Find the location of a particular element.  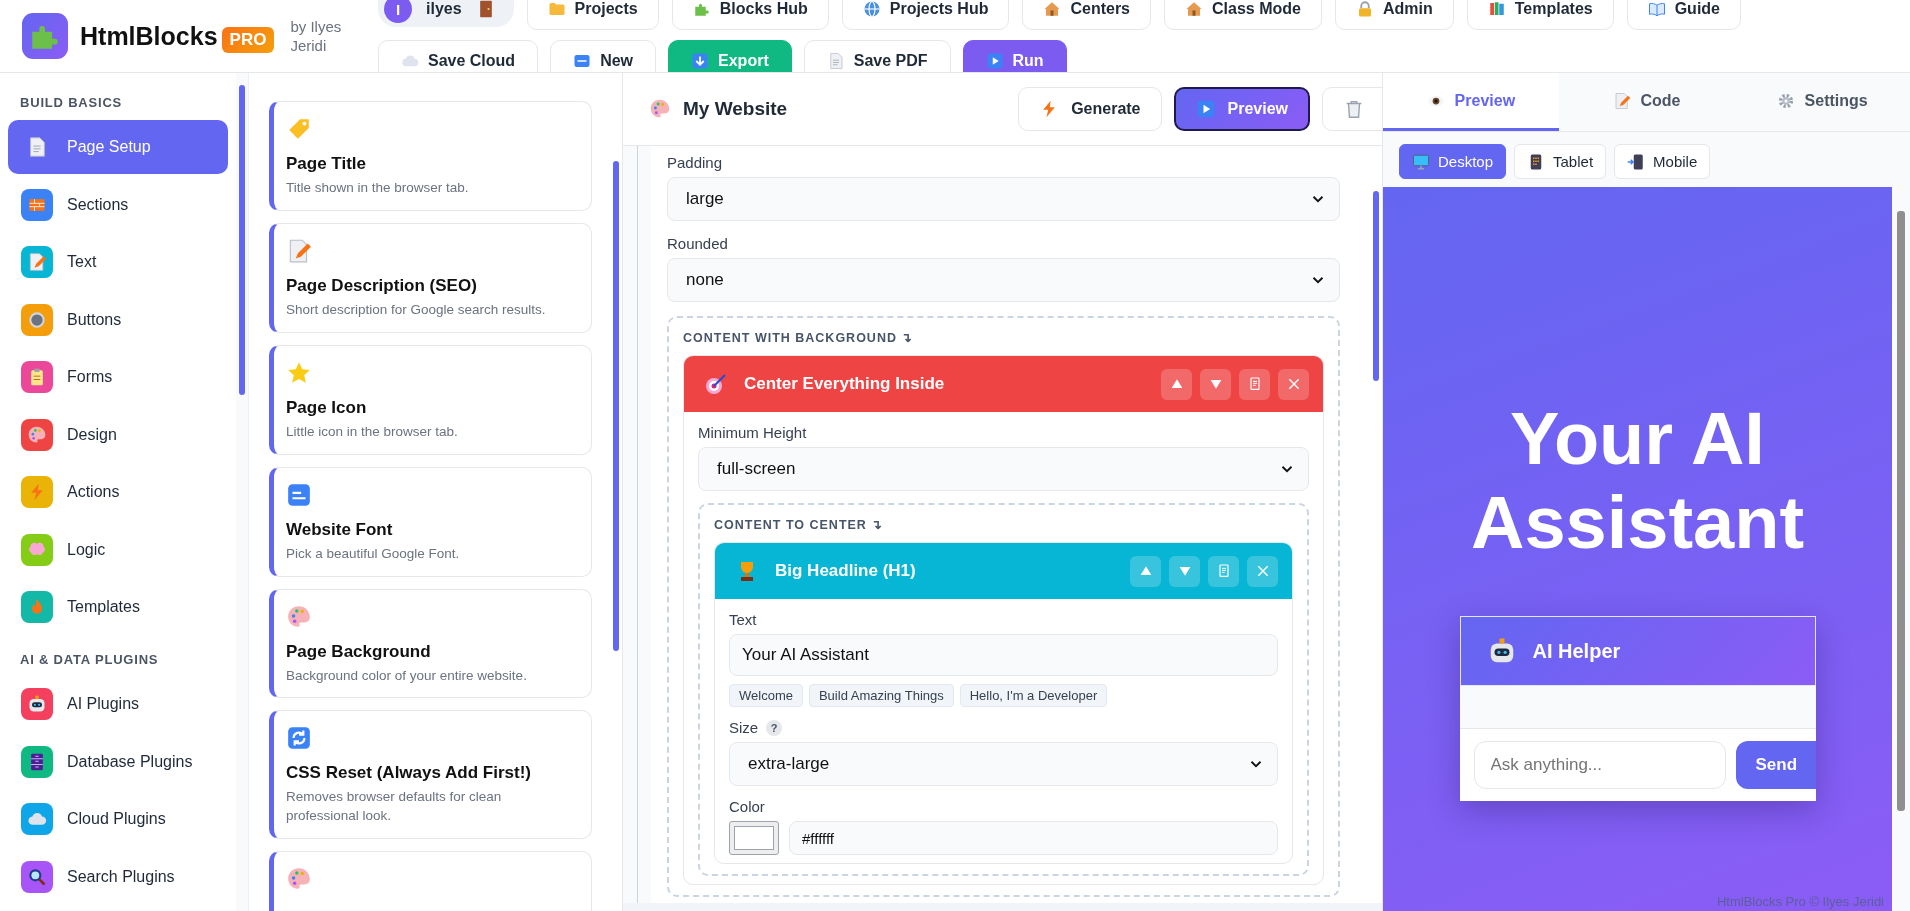

sidebar-item: Search Plugins is located at coordinates (118, 876).